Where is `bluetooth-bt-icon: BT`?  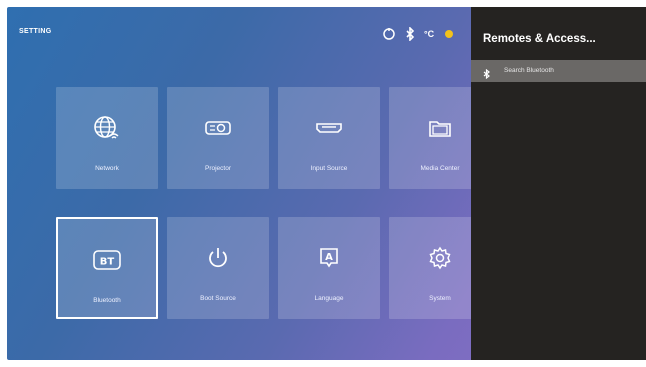
bluetooth-bt-icon: BT is located at coordinates (107, 260).